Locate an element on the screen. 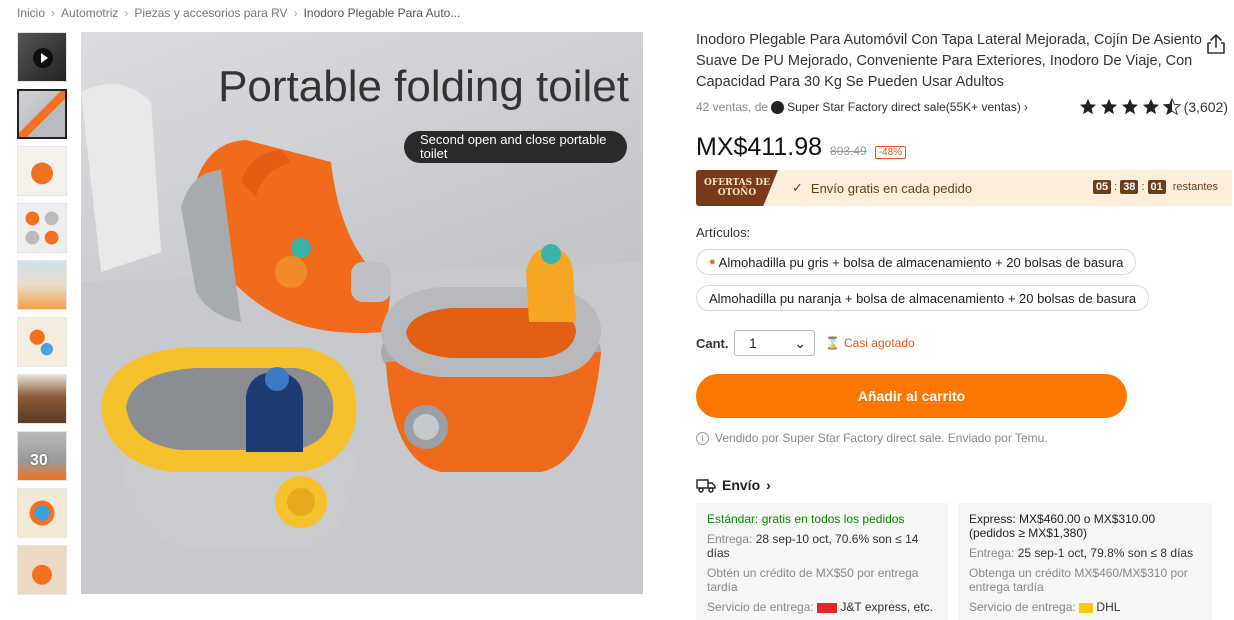 Image resolution: width=1234 pixels, height=620 pixels. standard-shipping-head: Estándar: gratis en todos los pedidos is located at coordinates (806, 519).